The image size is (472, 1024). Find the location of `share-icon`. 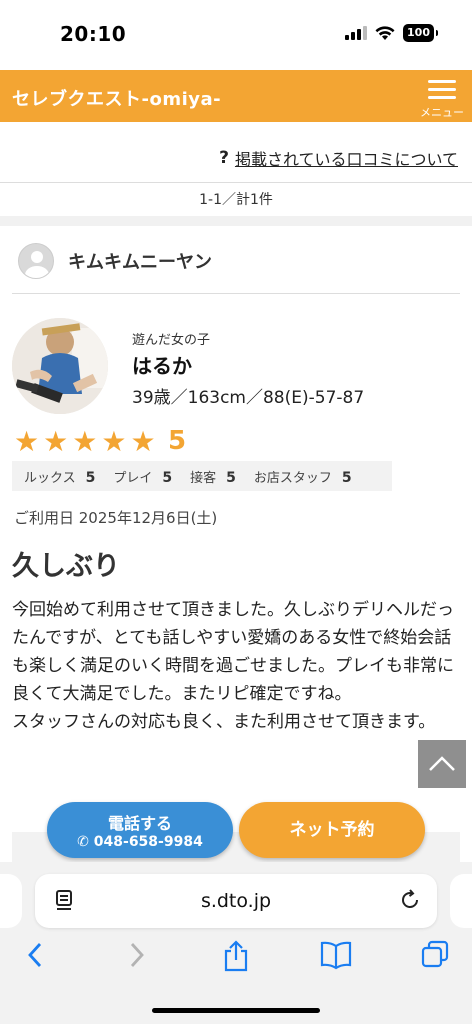

share-icon is located at coordinates (236, 956).